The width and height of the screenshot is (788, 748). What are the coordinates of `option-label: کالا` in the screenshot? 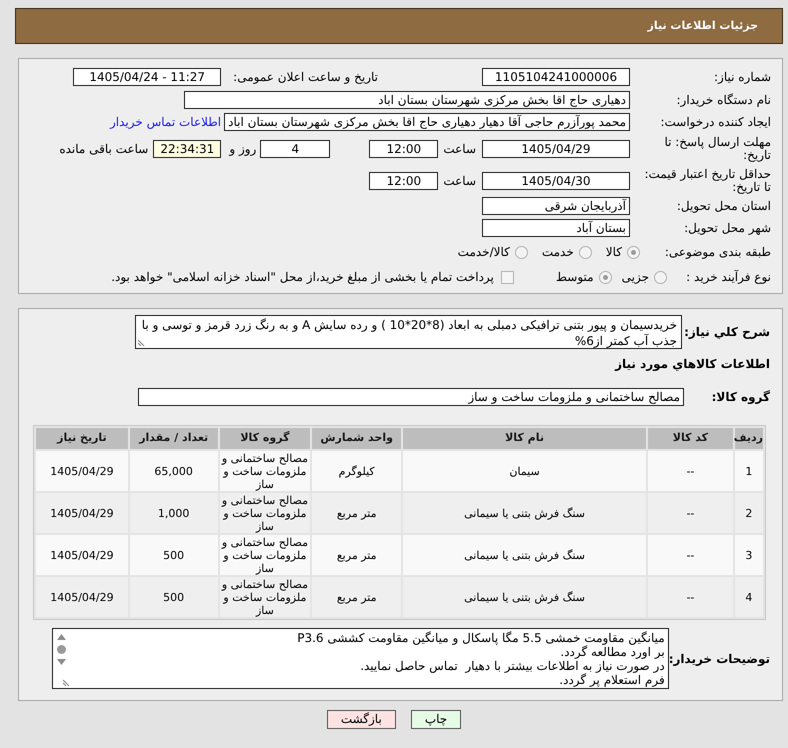 It's located at (614, 252).